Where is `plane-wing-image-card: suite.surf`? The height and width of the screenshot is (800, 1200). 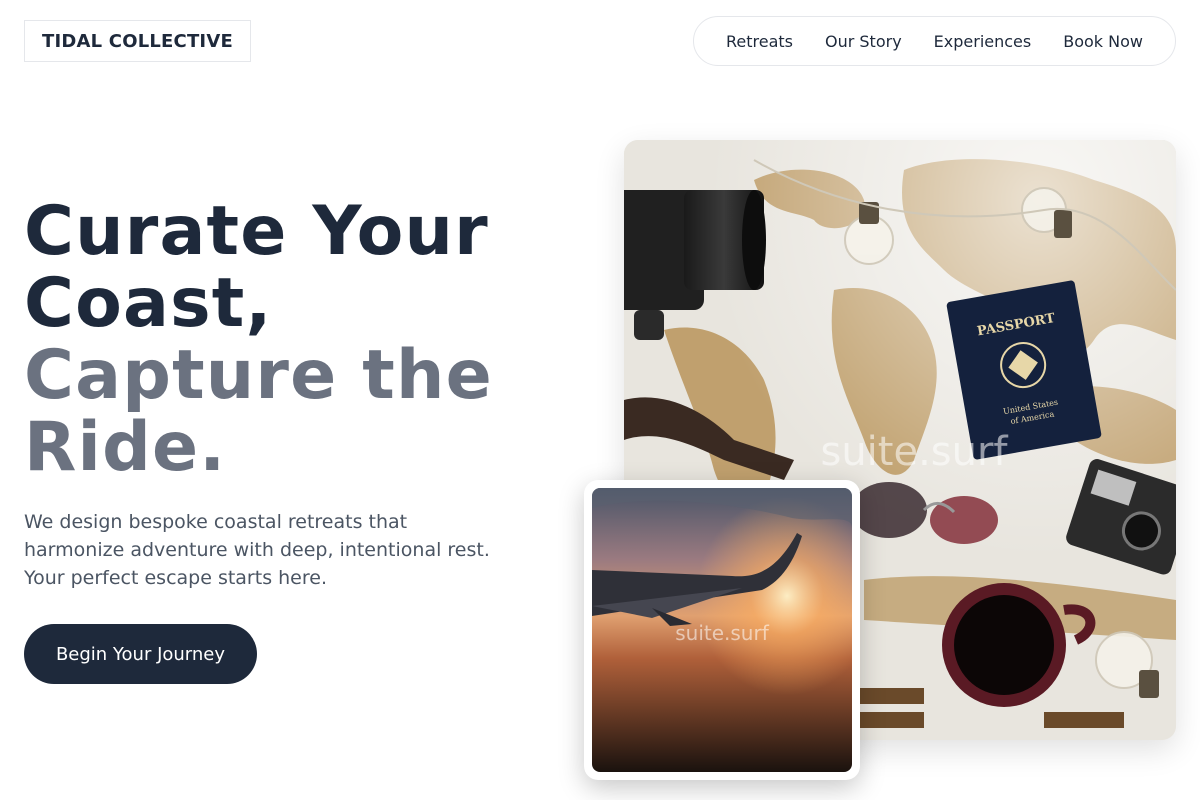
plane-wing-image-card: suite.surf is located at coordinates (722, 630).